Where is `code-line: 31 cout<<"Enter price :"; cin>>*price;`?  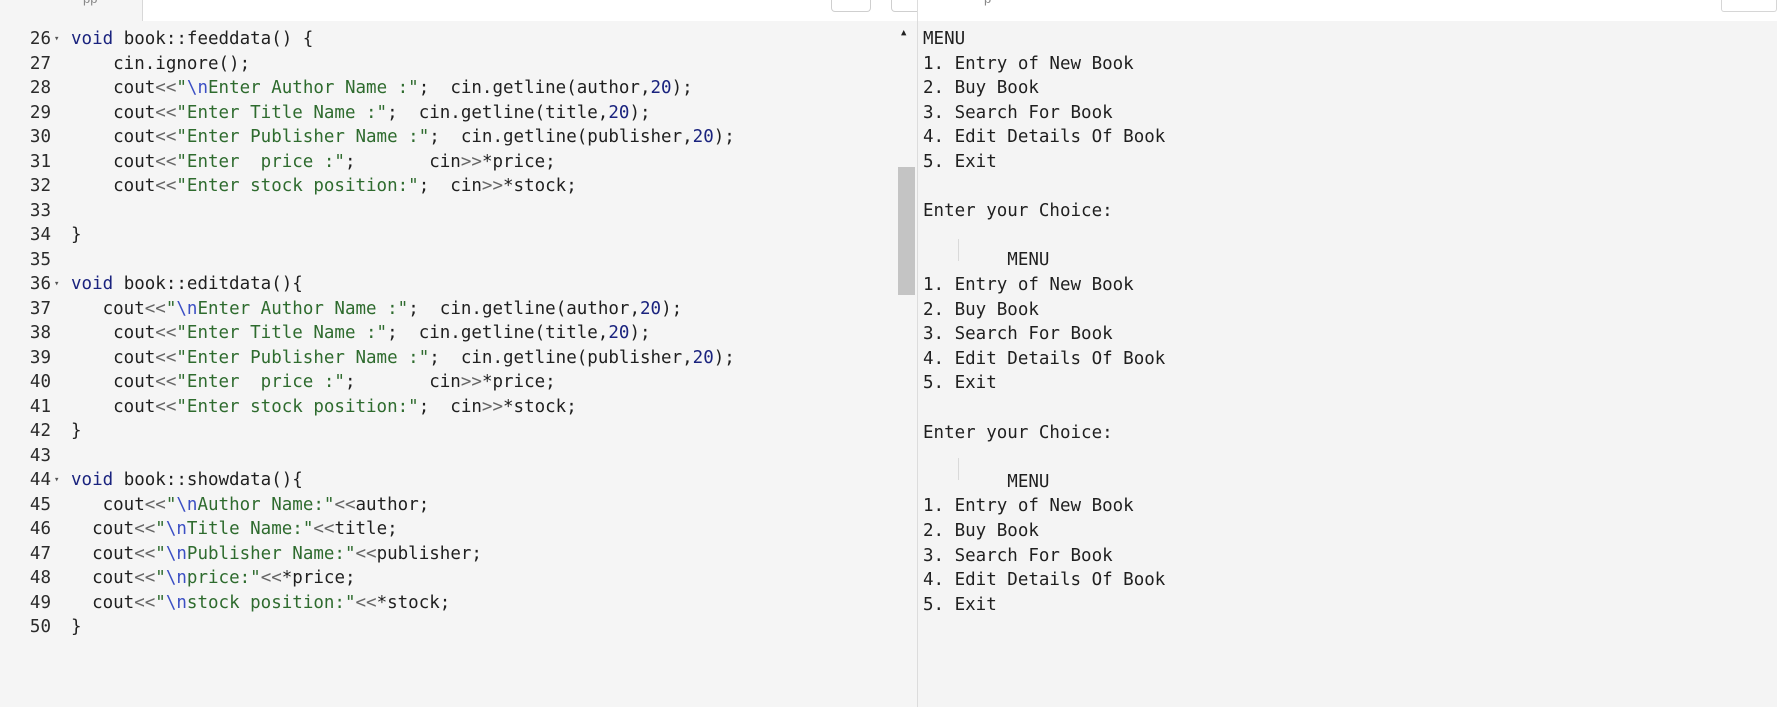 code-line: 31 cout<<"Enter price :"; cin>>*price; is located at coordinates (448, 163).